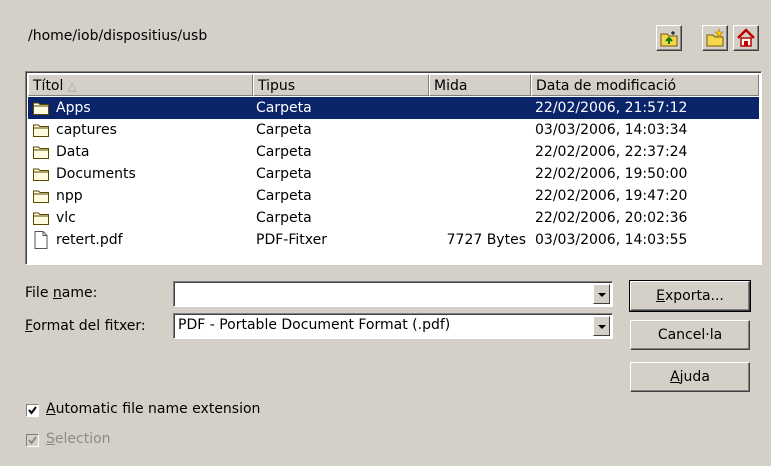 The image size is (771, 466). I want to click on file-date: 22/02/2006, 21:57:12, so click(611, 108).